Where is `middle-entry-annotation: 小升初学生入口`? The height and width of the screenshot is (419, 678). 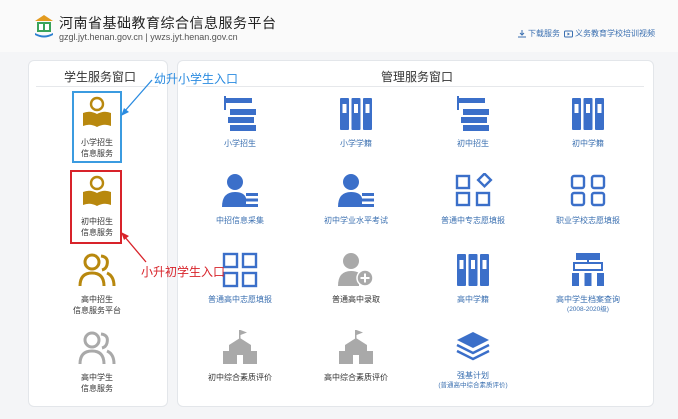 middle-entry-annotation: 小升初学生入口 is located at coordinates (183, 272).